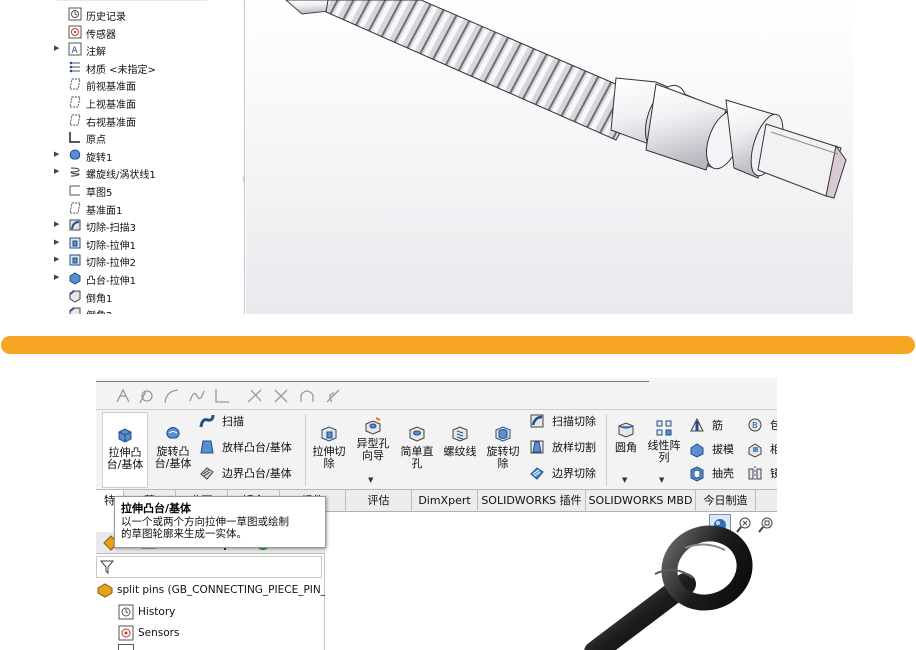  What do you see at coordinates (373, 449) in the screenshot?
I see `hole-wizard-label: 异型孔 向导` at bounding box center [373, 449].